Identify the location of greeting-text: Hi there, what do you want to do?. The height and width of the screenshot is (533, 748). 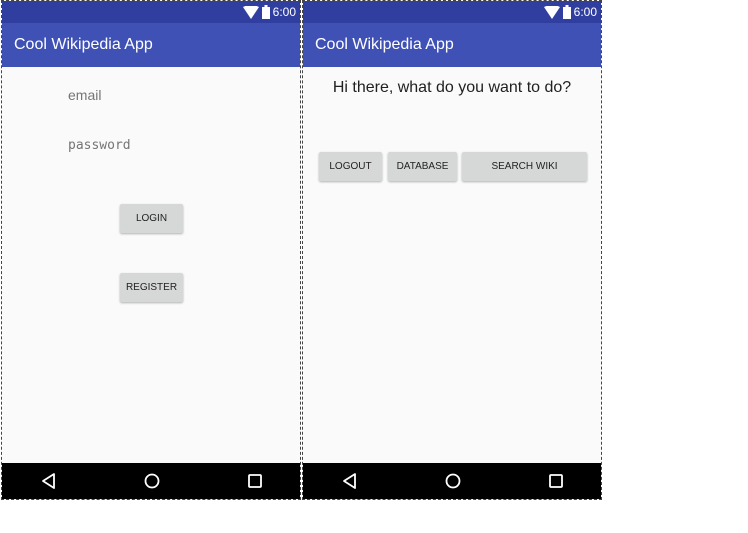
(452, 87).